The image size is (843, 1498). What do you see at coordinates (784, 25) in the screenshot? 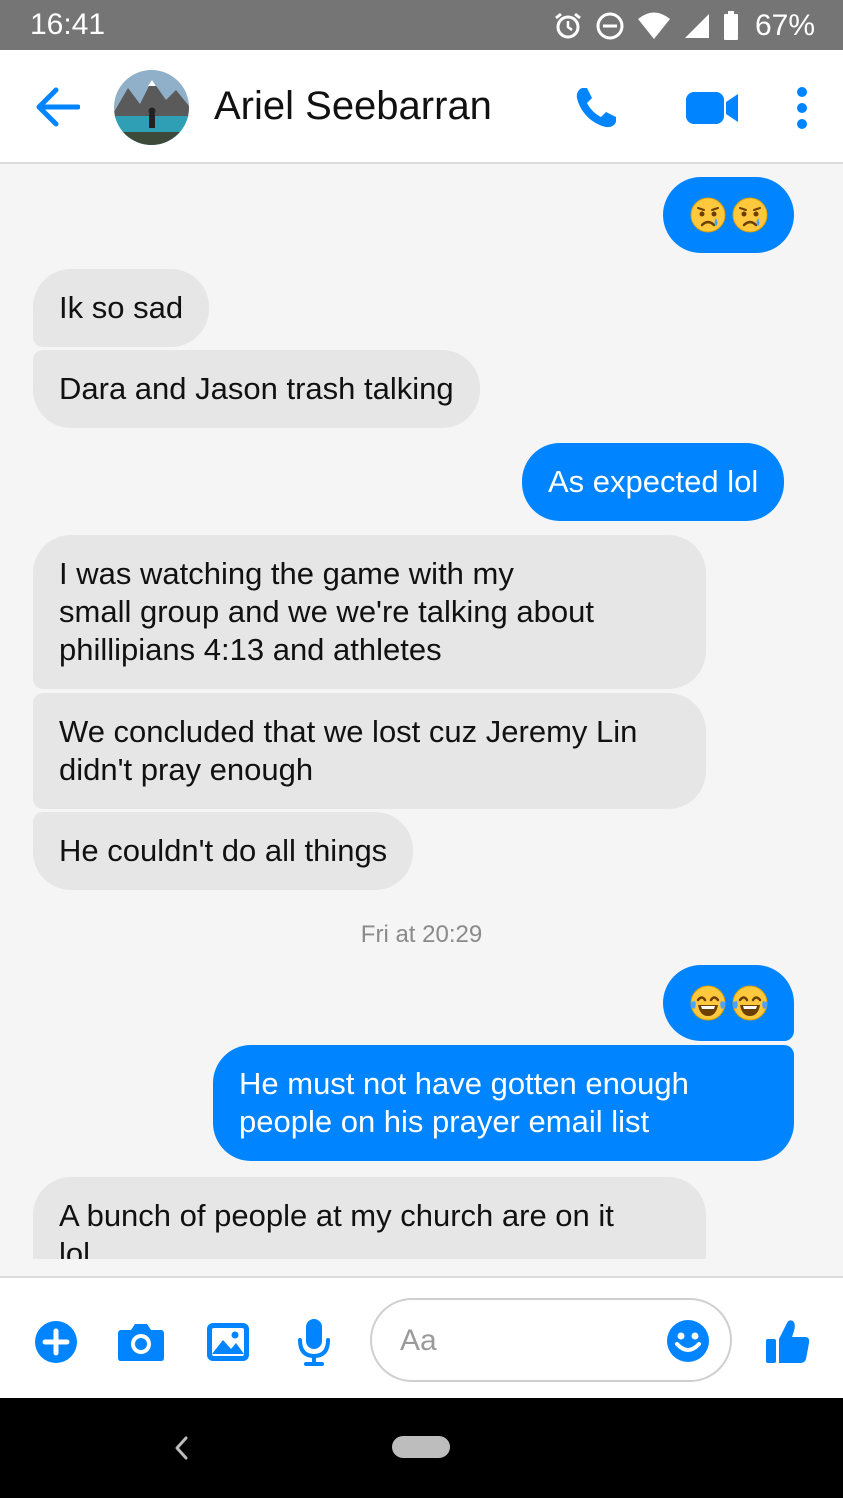
I see `battery-percentage: 67%` at bounding box center [784, 25].